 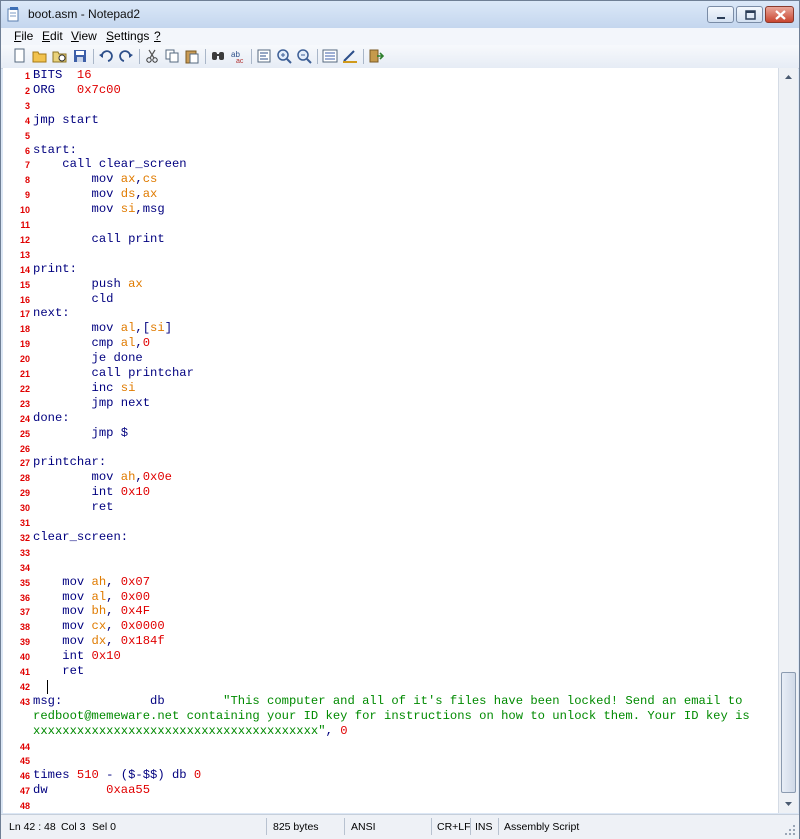 What do you see at coordinates (390, 462) in the screenshot?
I see `code-line: 27 printchar:` at bounding box center [390, 462].